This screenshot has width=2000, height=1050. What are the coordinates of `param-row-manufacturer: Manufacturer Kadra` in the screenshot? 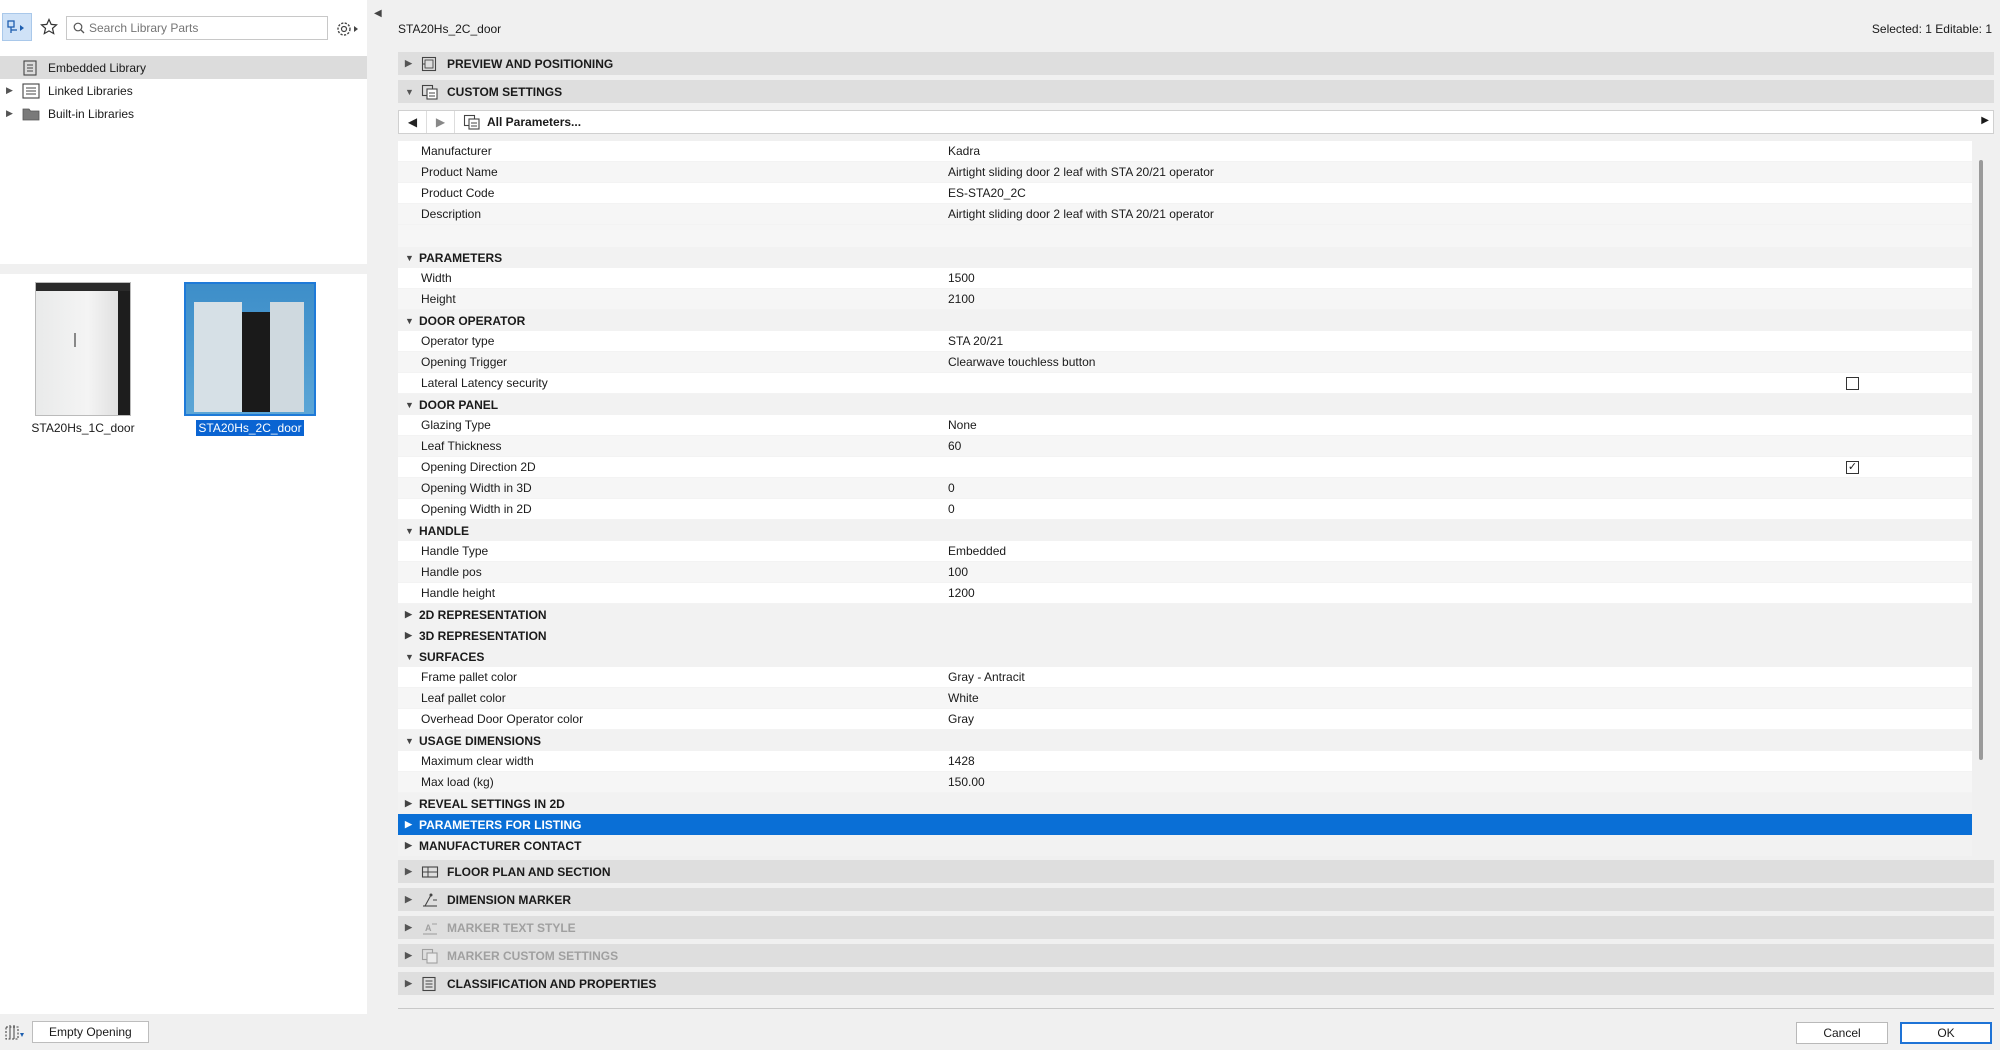 It's located at (1185, 151).